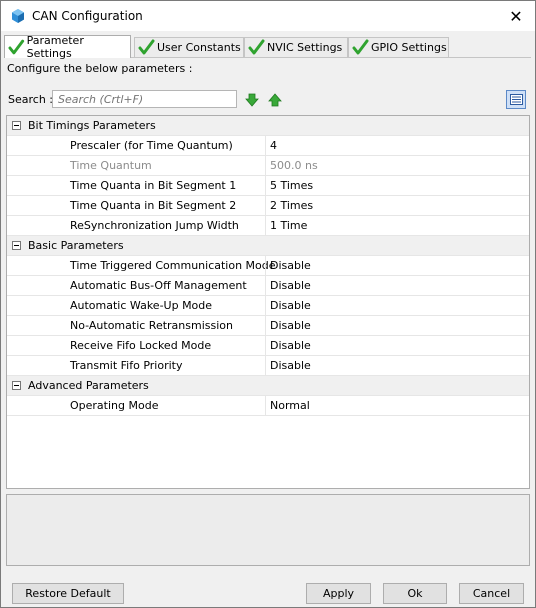 This screenshot has width=536, height=608. Describe the element at coordinates (268, 346) in the screenshot. I see `param-row: Receive Fifo Locked Mode Disable` at that location.